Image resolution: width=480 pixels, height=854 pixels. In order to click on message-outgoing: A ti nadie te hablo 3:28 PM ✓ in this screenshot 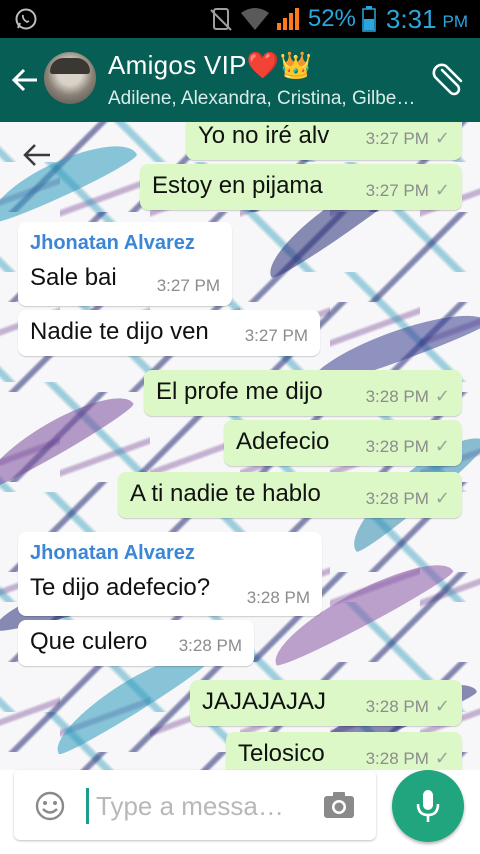, I will do `click(290, 495)`.